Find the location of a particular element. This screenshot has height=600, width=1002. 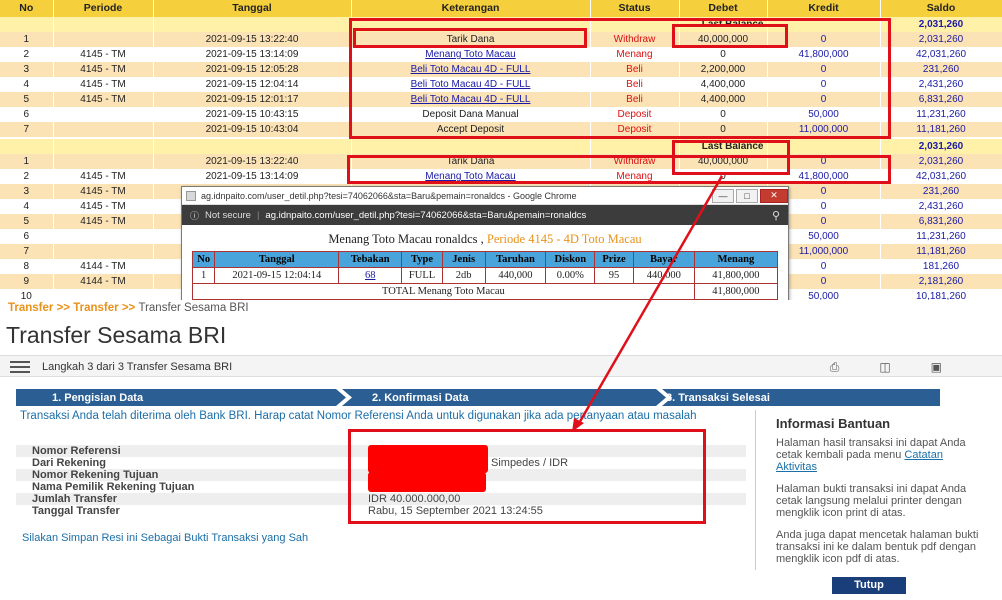

close-button: Tutup is located at coordinates (869, 585).